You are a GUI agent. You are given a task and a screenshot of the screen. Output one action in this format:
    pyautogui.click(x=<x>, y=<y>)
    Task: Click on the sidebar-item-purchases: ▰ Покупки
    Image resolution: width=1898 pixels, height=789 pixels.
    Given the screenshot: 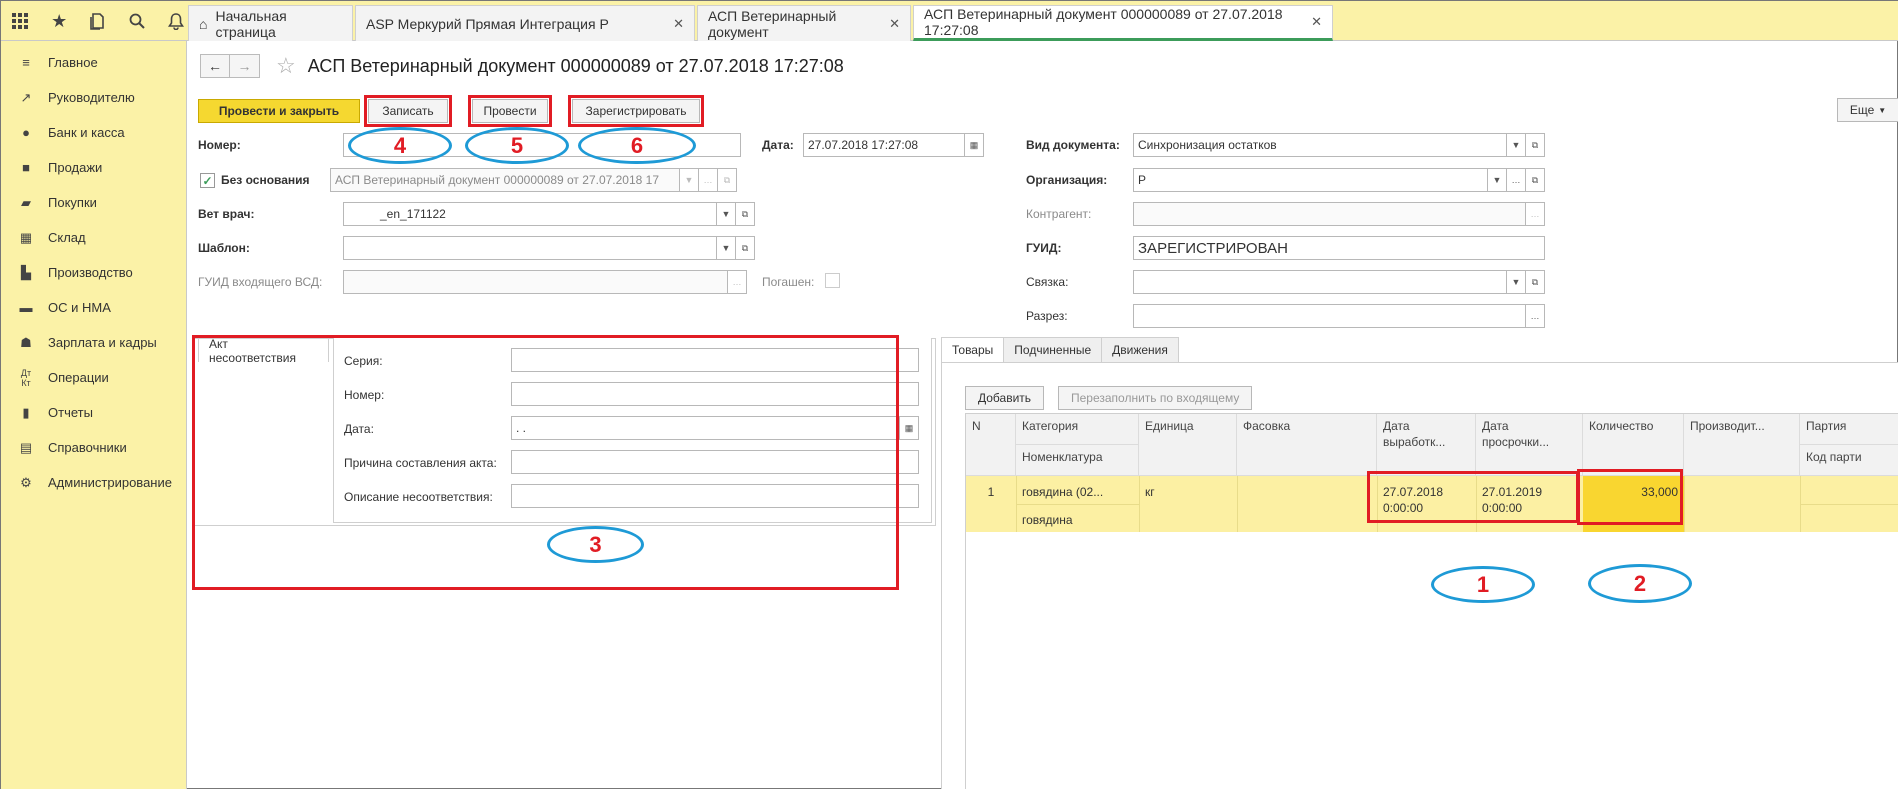 What is the action you would take?
    pyautogui.click(x=93, y=202)
    